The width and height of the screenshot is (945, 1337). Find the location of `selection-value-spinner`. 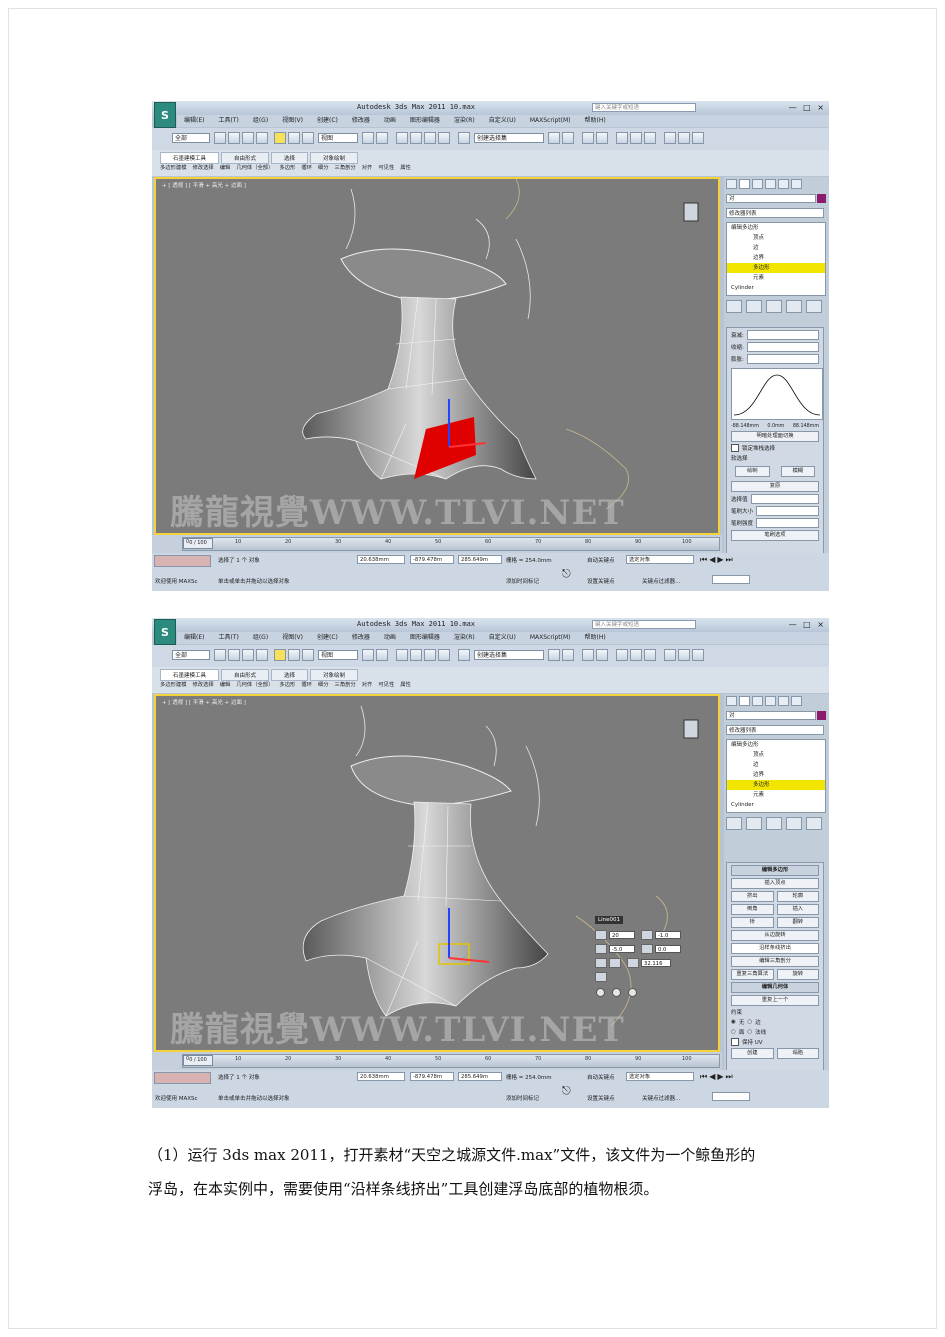

selection-value-spinner is located at coordinates (784, 499).